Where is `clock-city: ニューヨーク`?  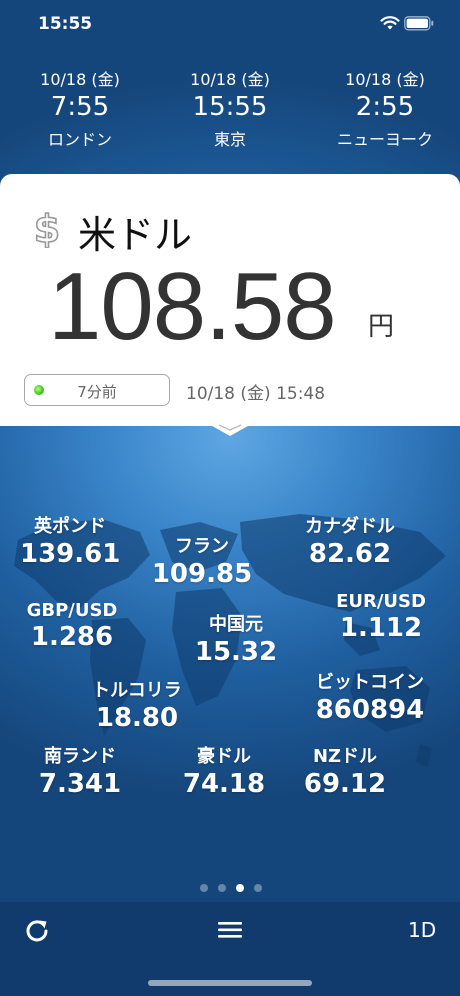
clock-city: ニューヨーク is located at coordinates (384, 139).